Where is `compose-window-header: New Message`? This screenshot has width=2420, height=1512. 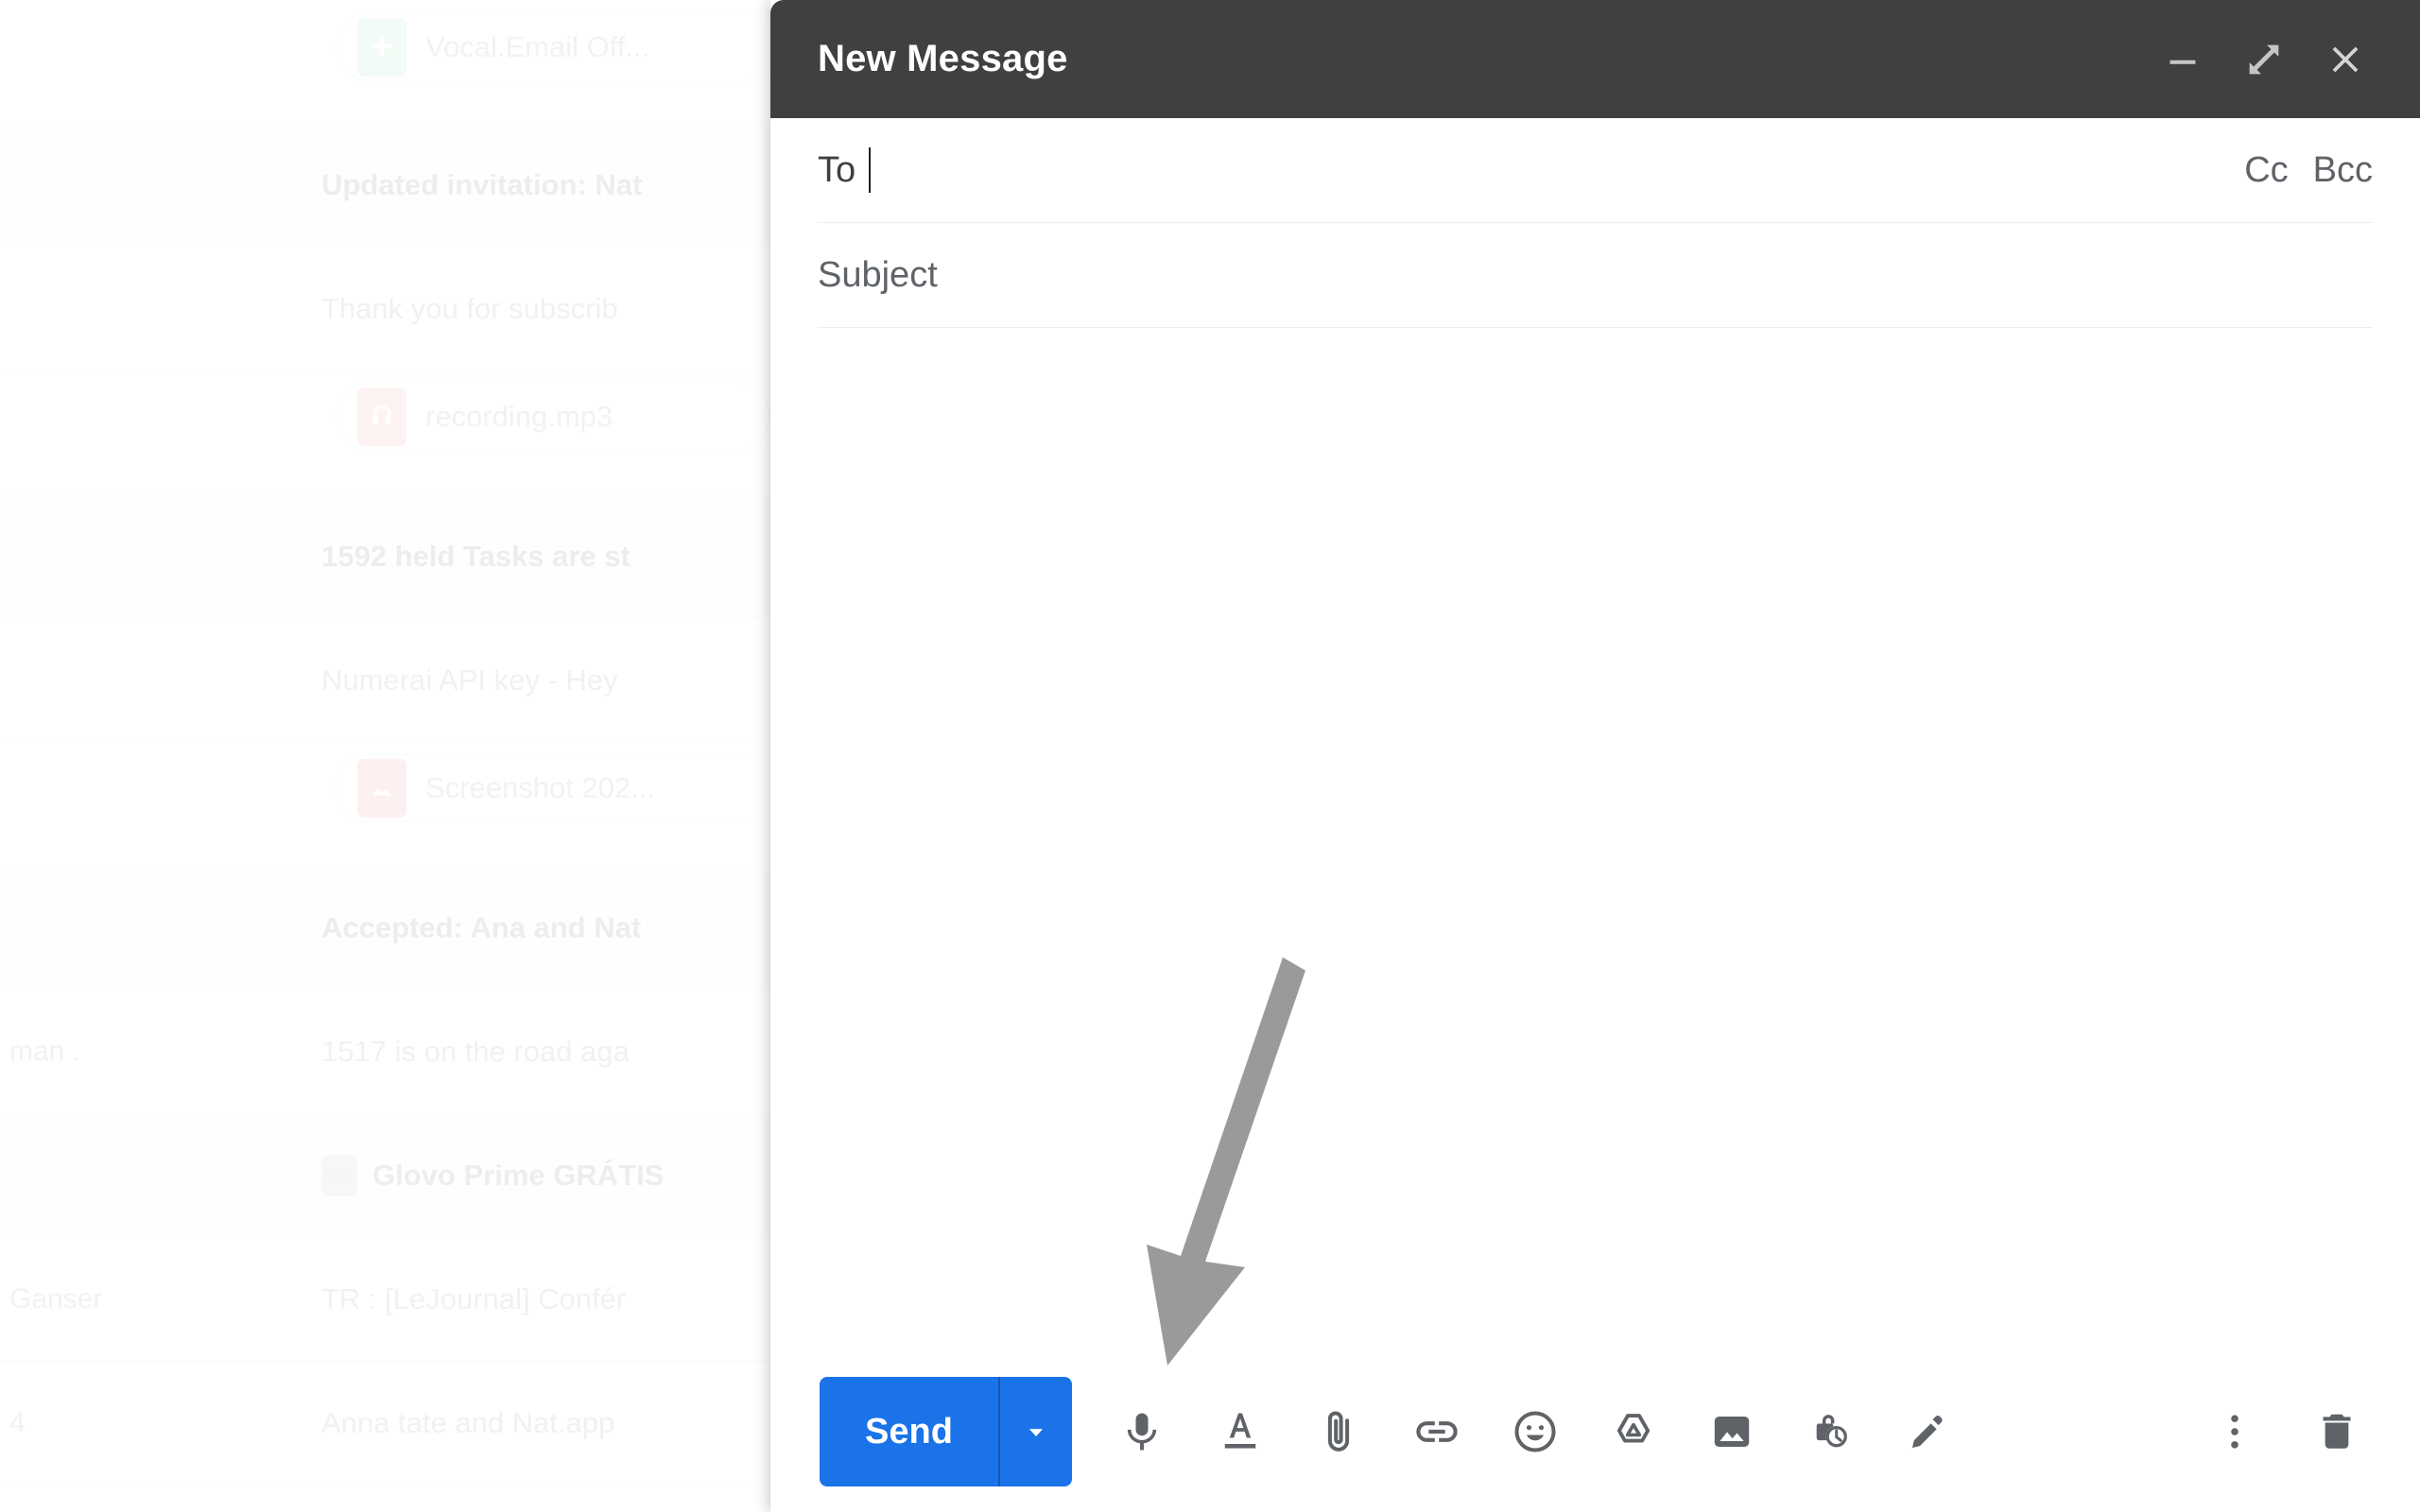 compose-window-header: New Message is located at coordinates (1595, 59).